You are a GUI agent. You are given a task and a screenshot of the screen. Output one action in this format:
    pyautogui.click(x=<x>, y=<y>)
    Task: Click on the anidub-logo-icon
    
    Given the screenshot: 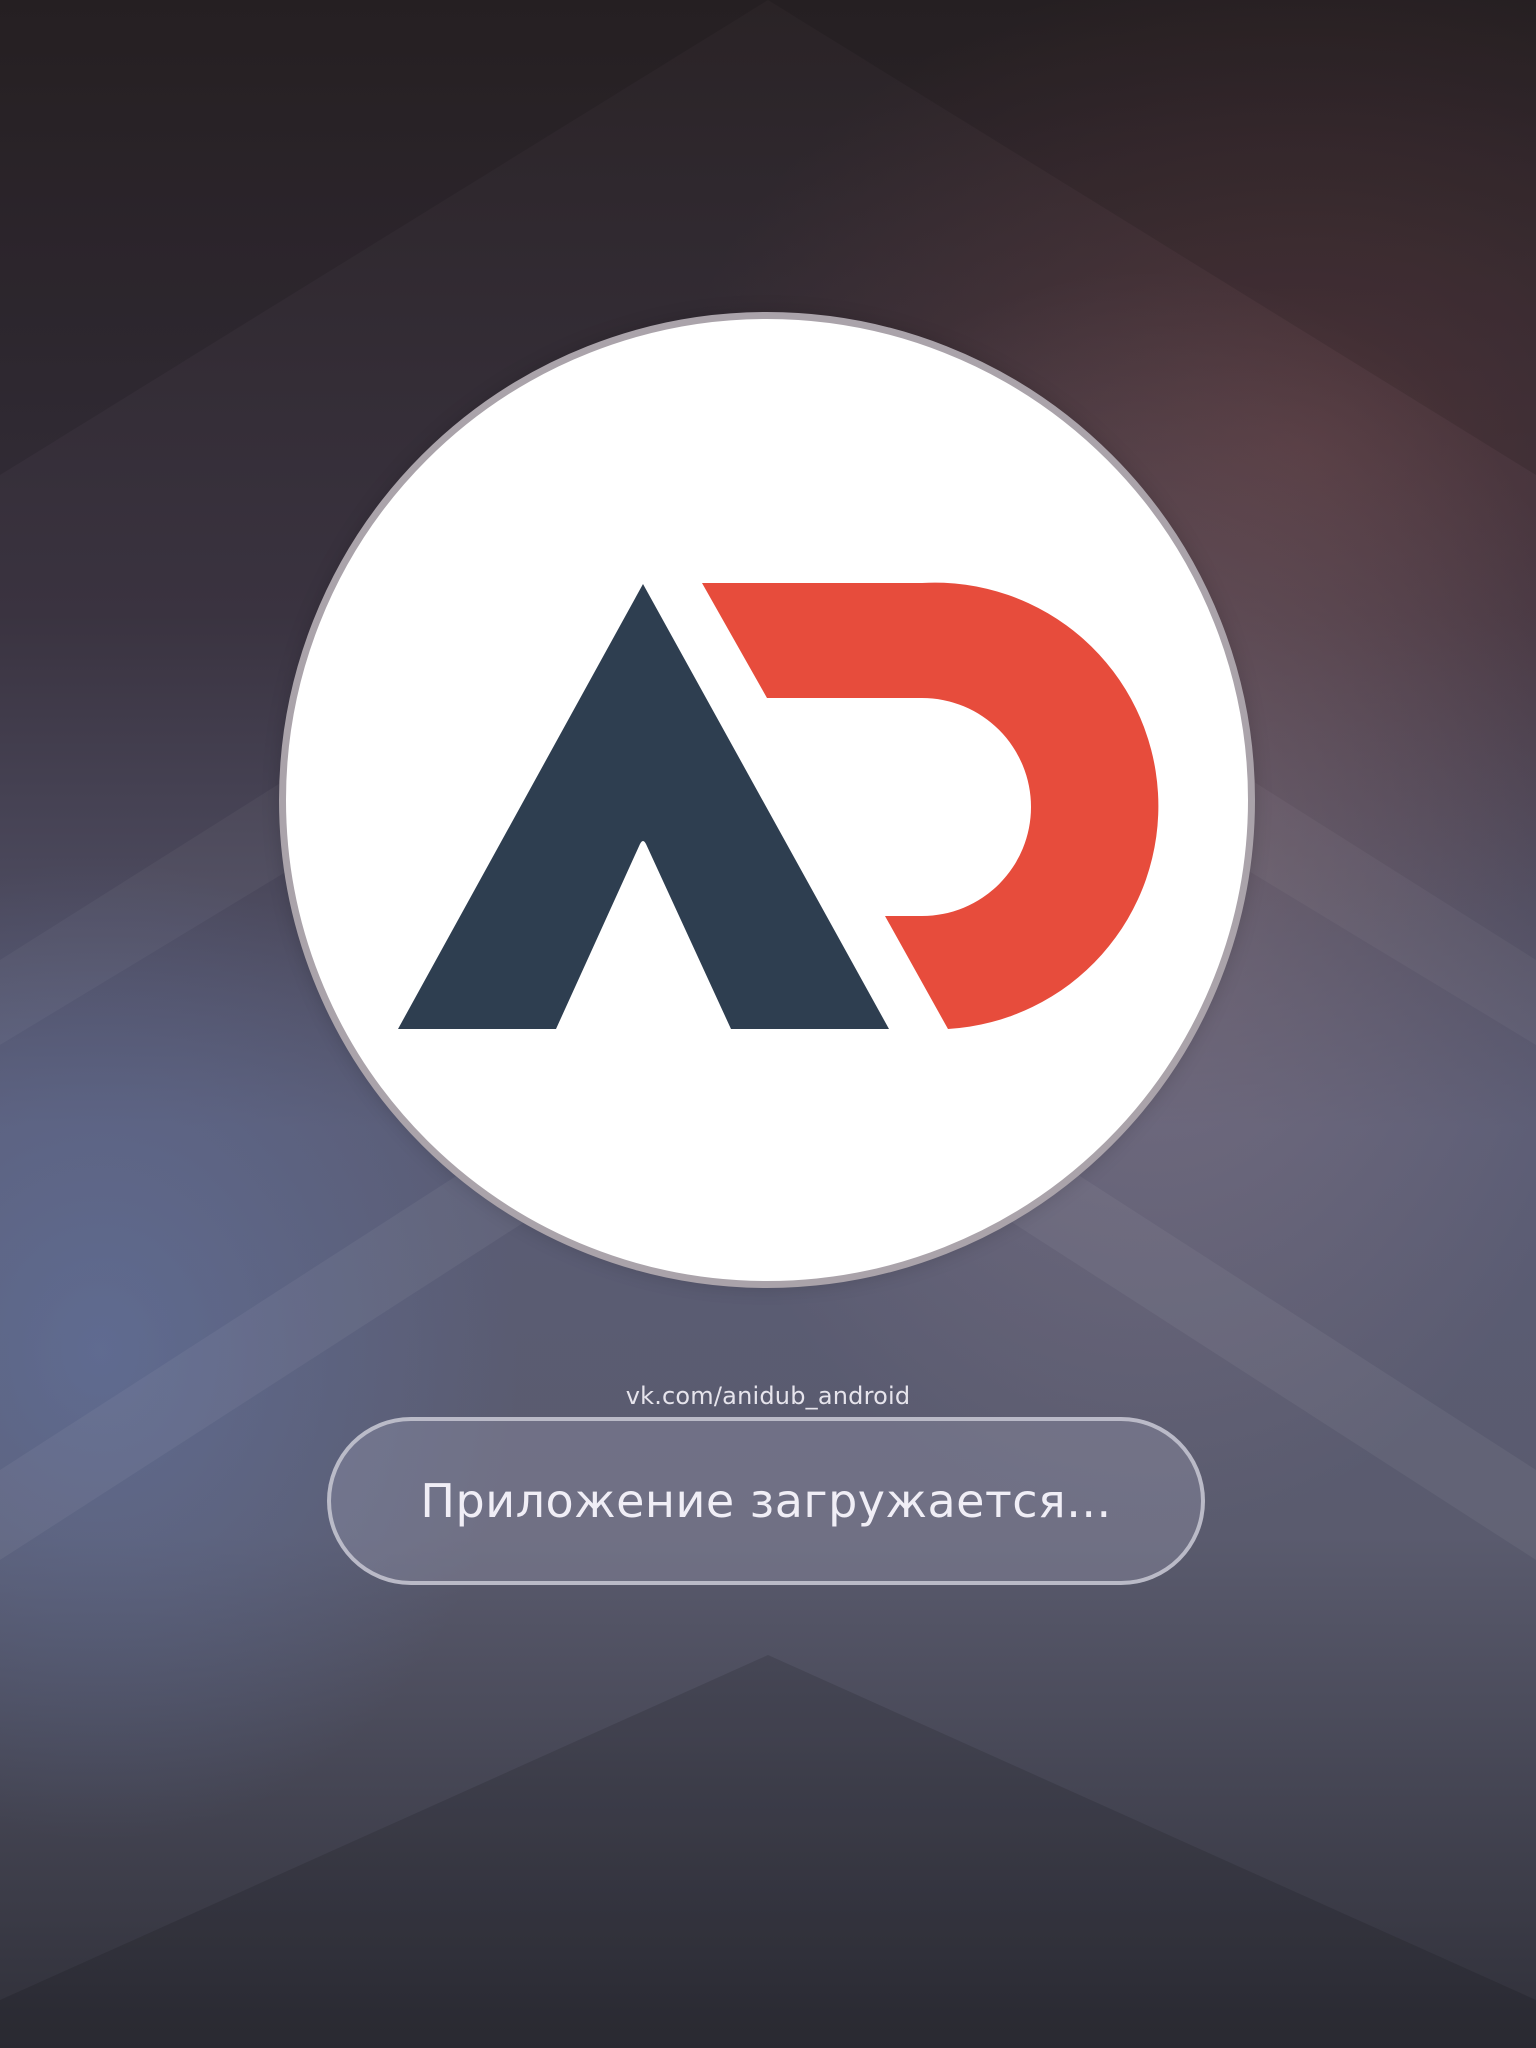 What is the action you would take?
    pyautogui.click(x=778, y=805)
    